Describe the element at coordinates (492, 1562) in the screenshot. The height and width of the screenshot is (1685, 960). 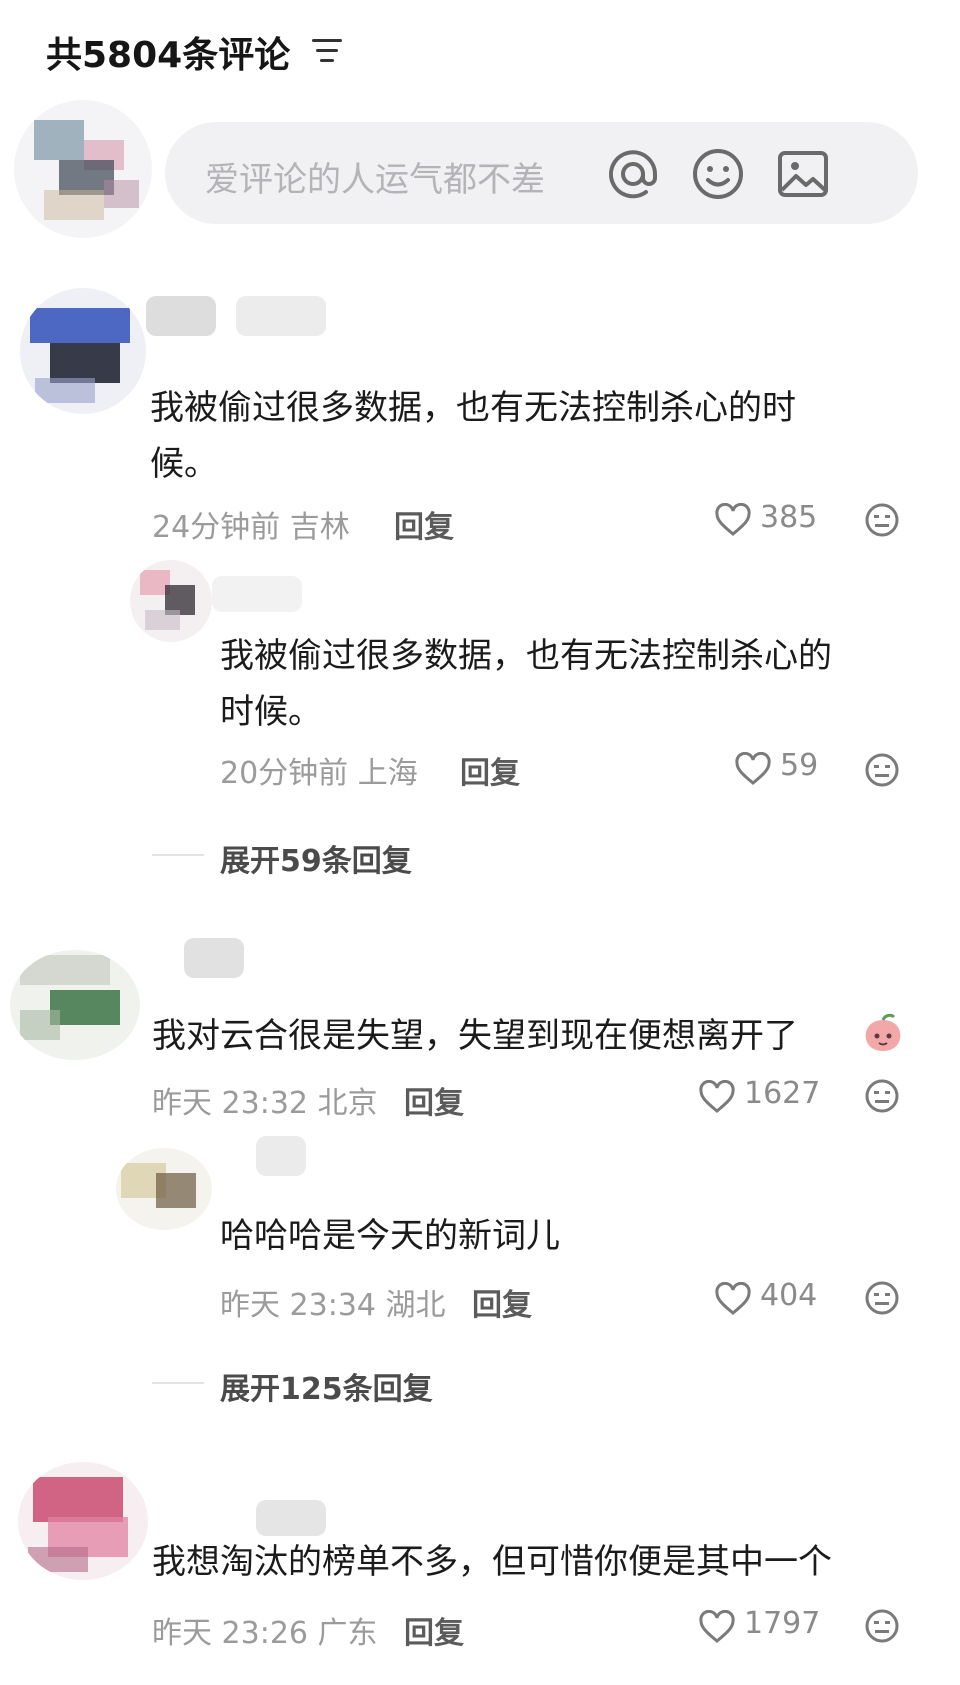
I see `comment-text-line: 我想淘汰的榜单不多，但可惜你便是其中一个` at that location.